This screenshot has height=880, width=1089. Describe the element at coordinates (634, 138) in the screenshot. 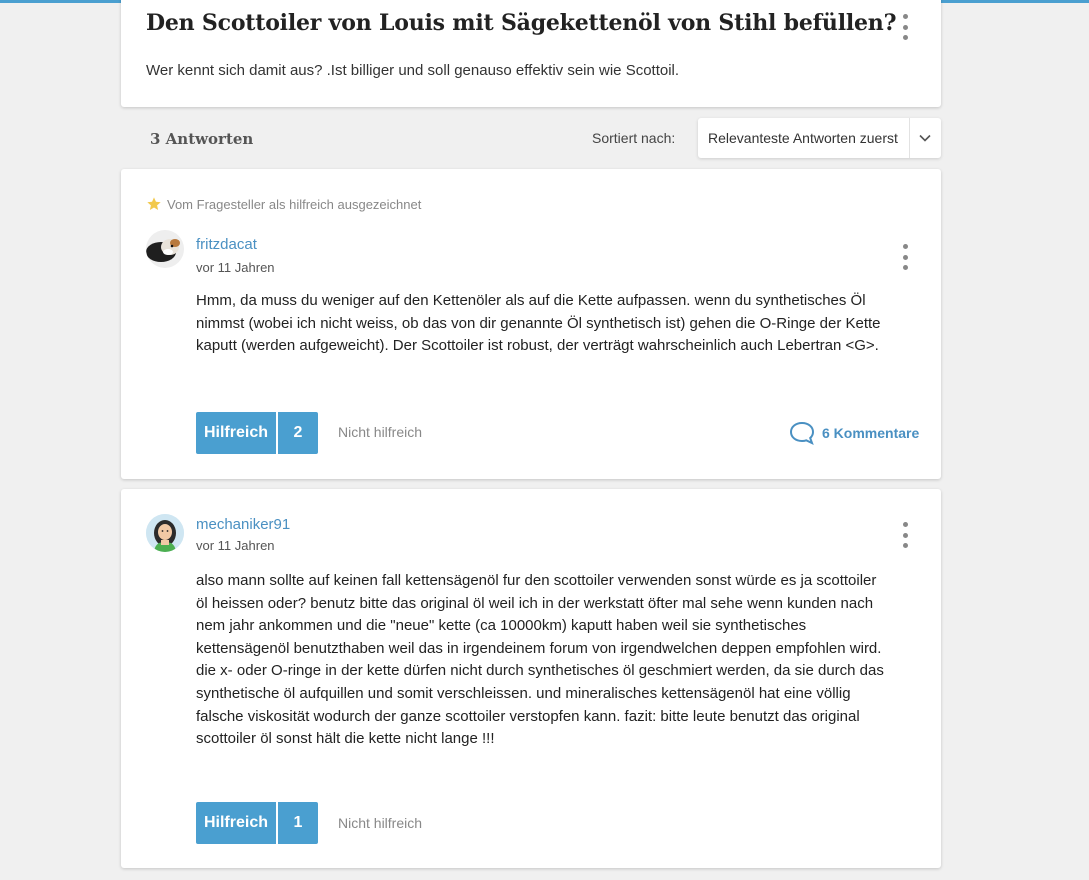

I see `sort-label: Sortiert nach:` at that location.